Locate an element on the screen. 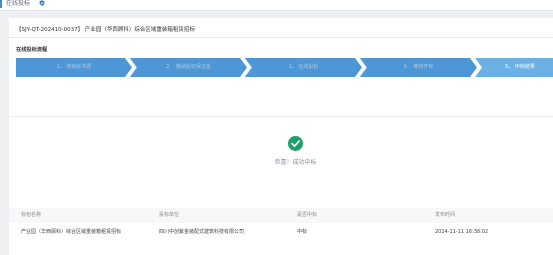 This screenshot has height=255, width=553. tab-accent-line is located at coordinates (1, 4).